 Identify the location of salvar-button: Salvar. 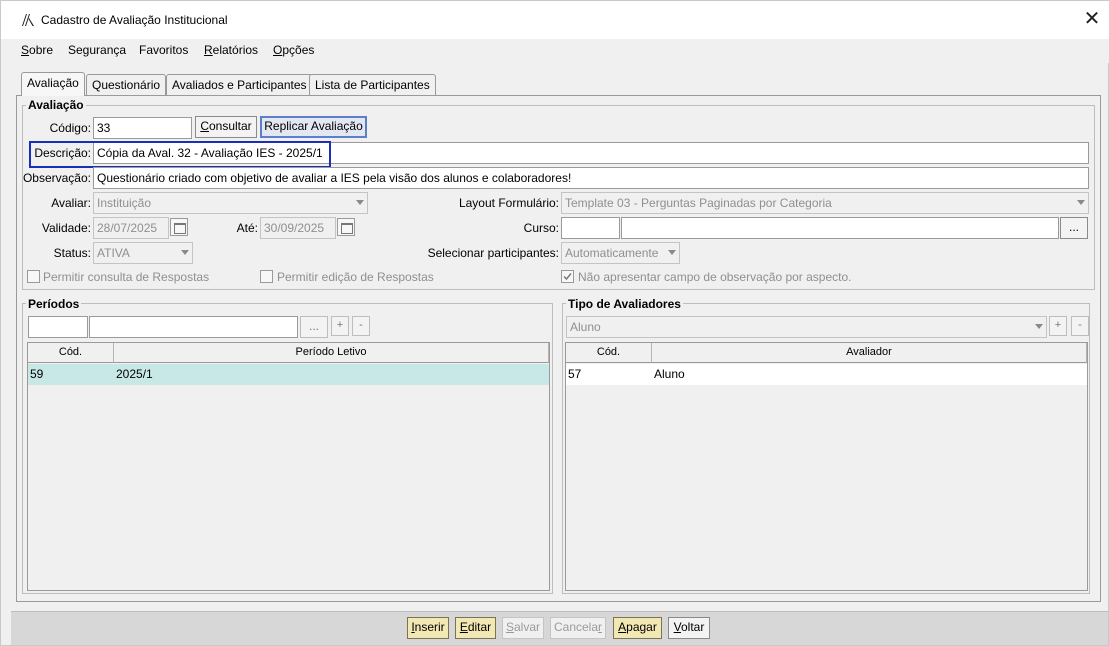
(523, 628).